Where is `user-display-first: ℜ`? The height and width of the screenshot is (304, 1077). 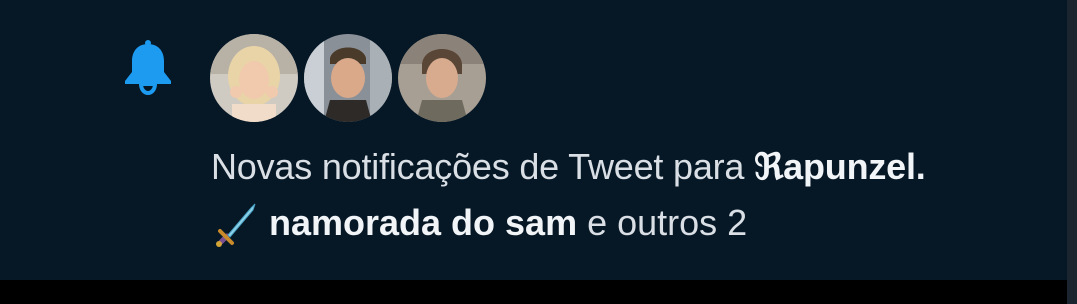 user-display-first: ℜ is located at coordinates (769, 167).